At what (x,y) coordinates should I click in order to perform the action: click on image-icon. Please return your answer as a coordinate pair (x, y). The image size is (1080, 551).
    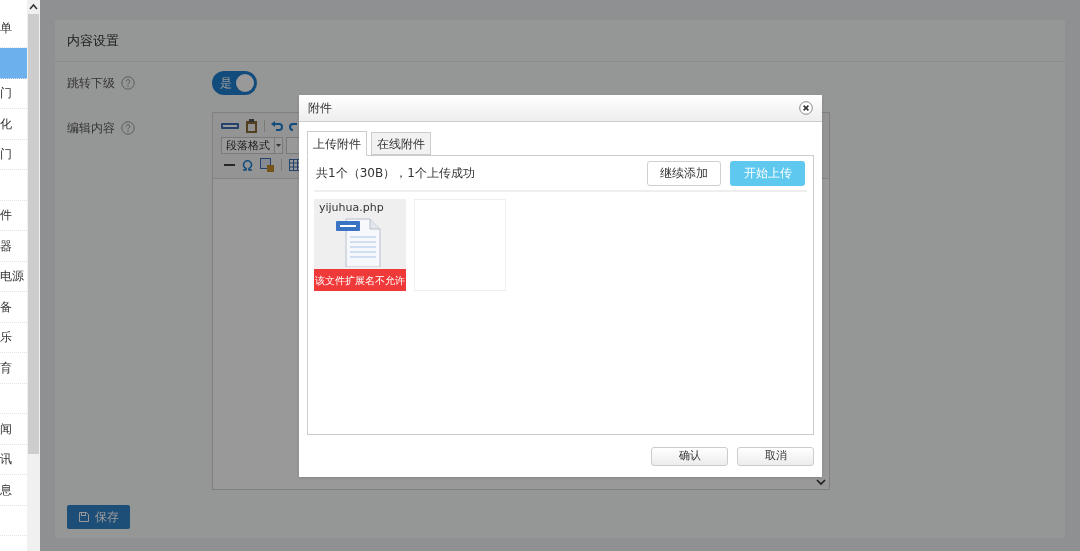
    Looking at the image, I should click on (267, 165).